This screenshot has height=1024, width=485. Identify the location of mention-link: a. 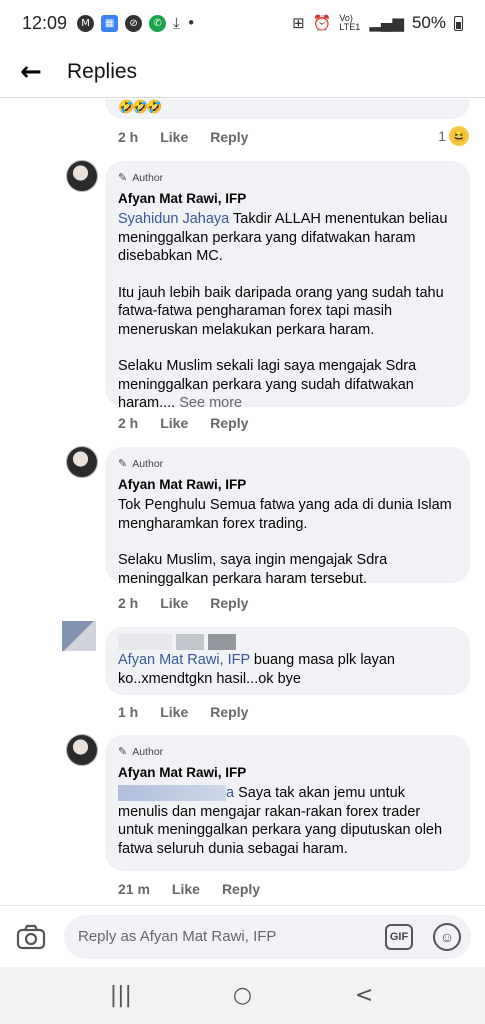
(230, 793).